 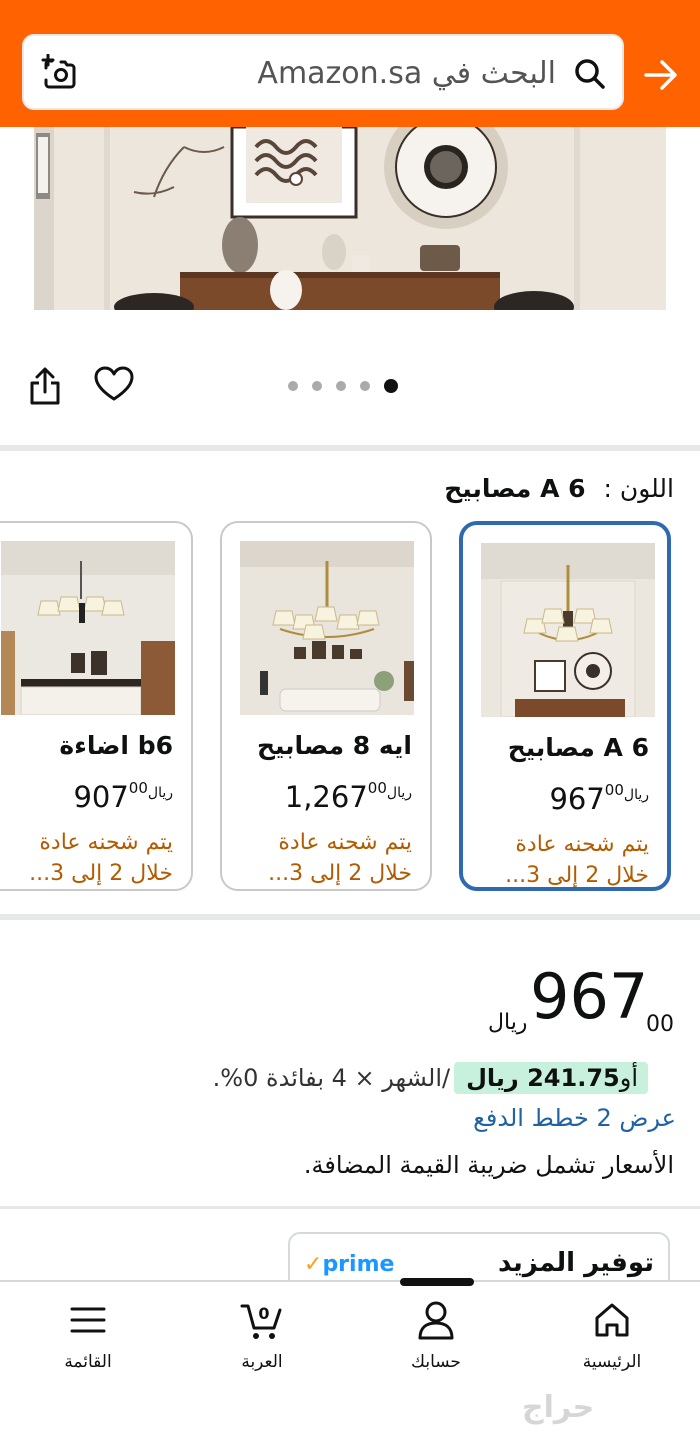 I want to click on variant-price: ريال96700, so click(x=599, y=798).